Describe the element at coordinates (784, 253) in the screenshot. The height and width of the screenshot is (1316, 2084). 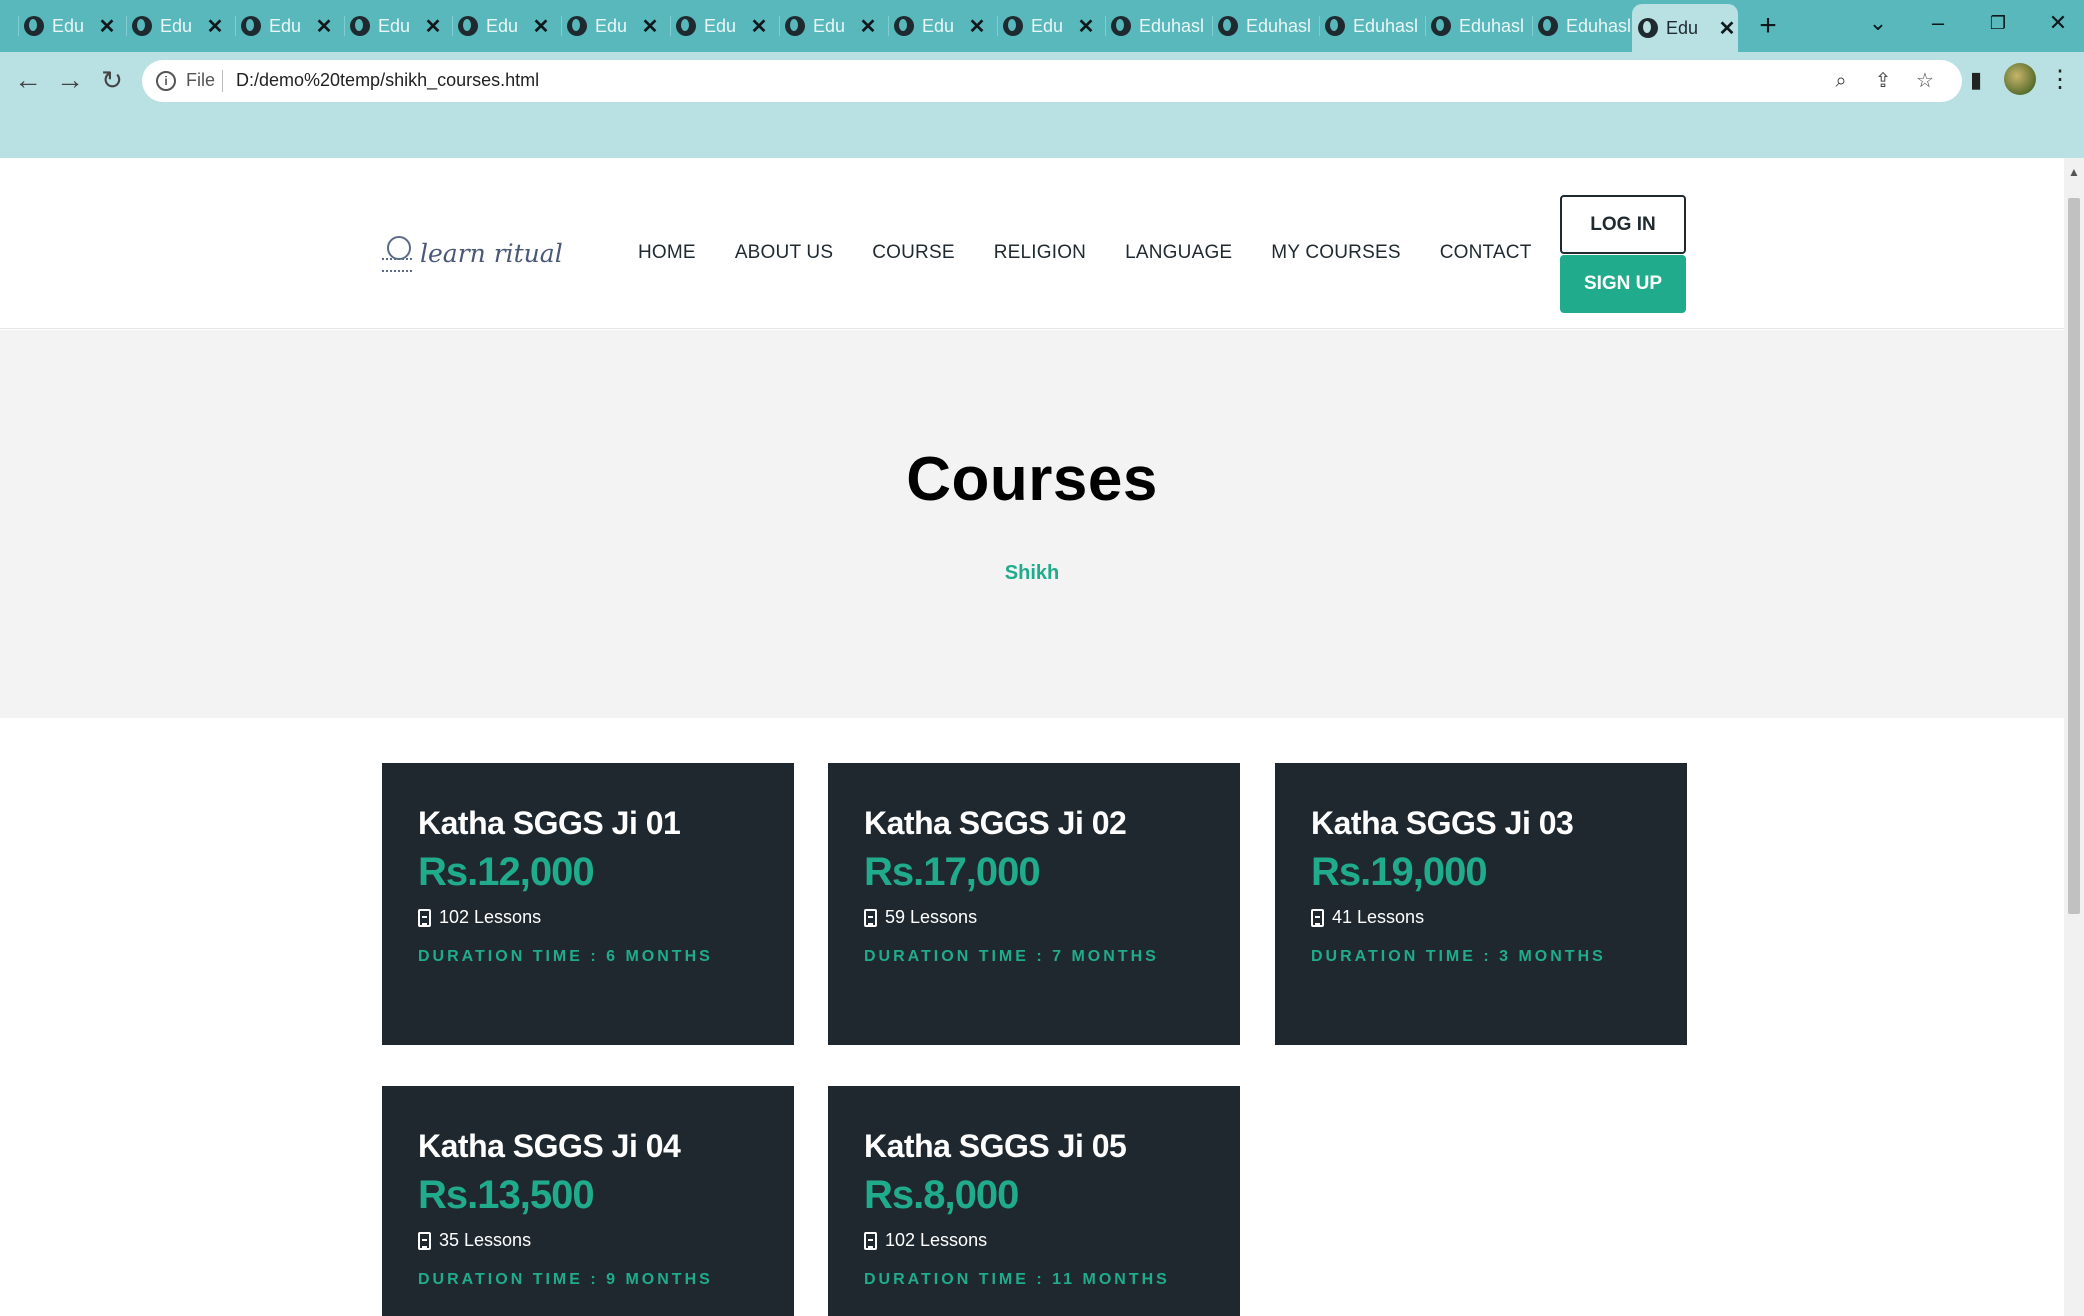
I see `nav-about-us: ABOUT US` at that location.